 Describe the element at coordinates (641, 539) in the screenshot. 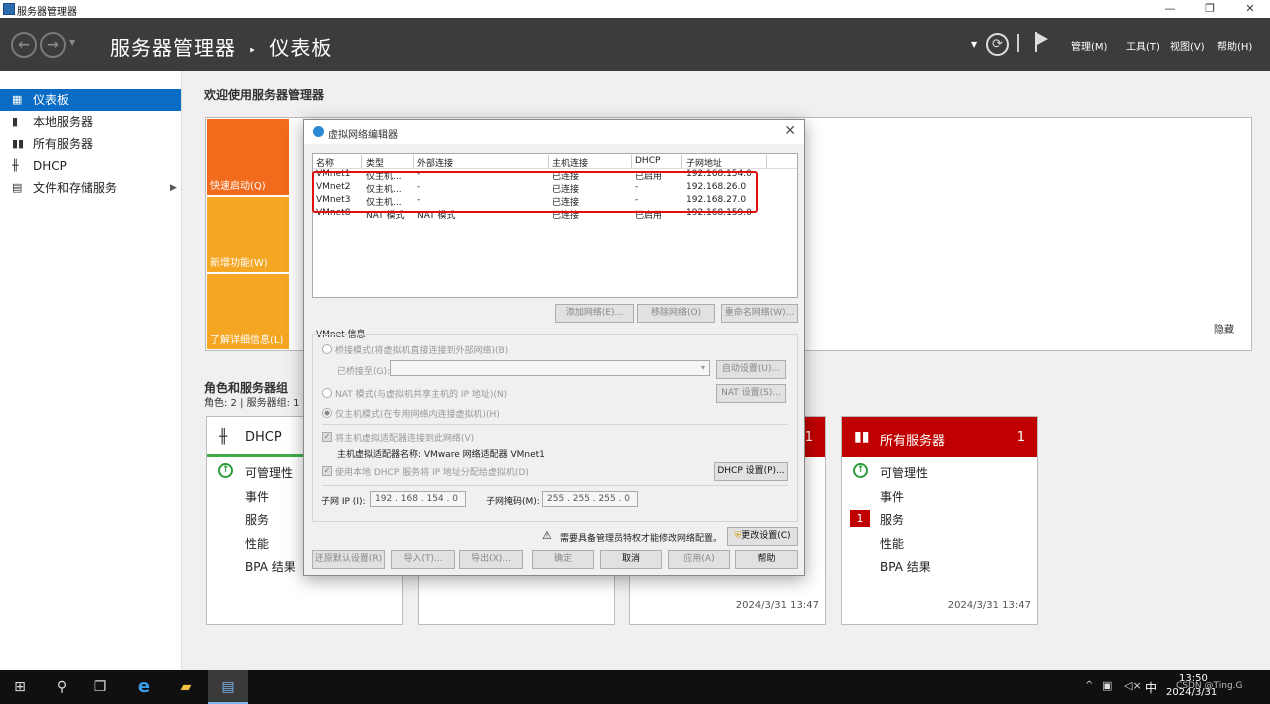

I see `admin-note-text: 需要具备管理员特权才能修改网络配置。` at that location.